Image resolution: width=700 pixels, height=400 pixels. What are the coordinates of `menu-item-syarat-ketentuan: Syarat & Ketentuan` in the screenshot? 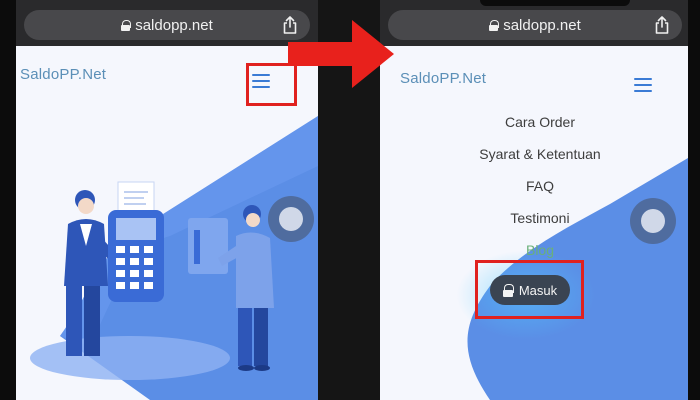 It's located at (540, 154).